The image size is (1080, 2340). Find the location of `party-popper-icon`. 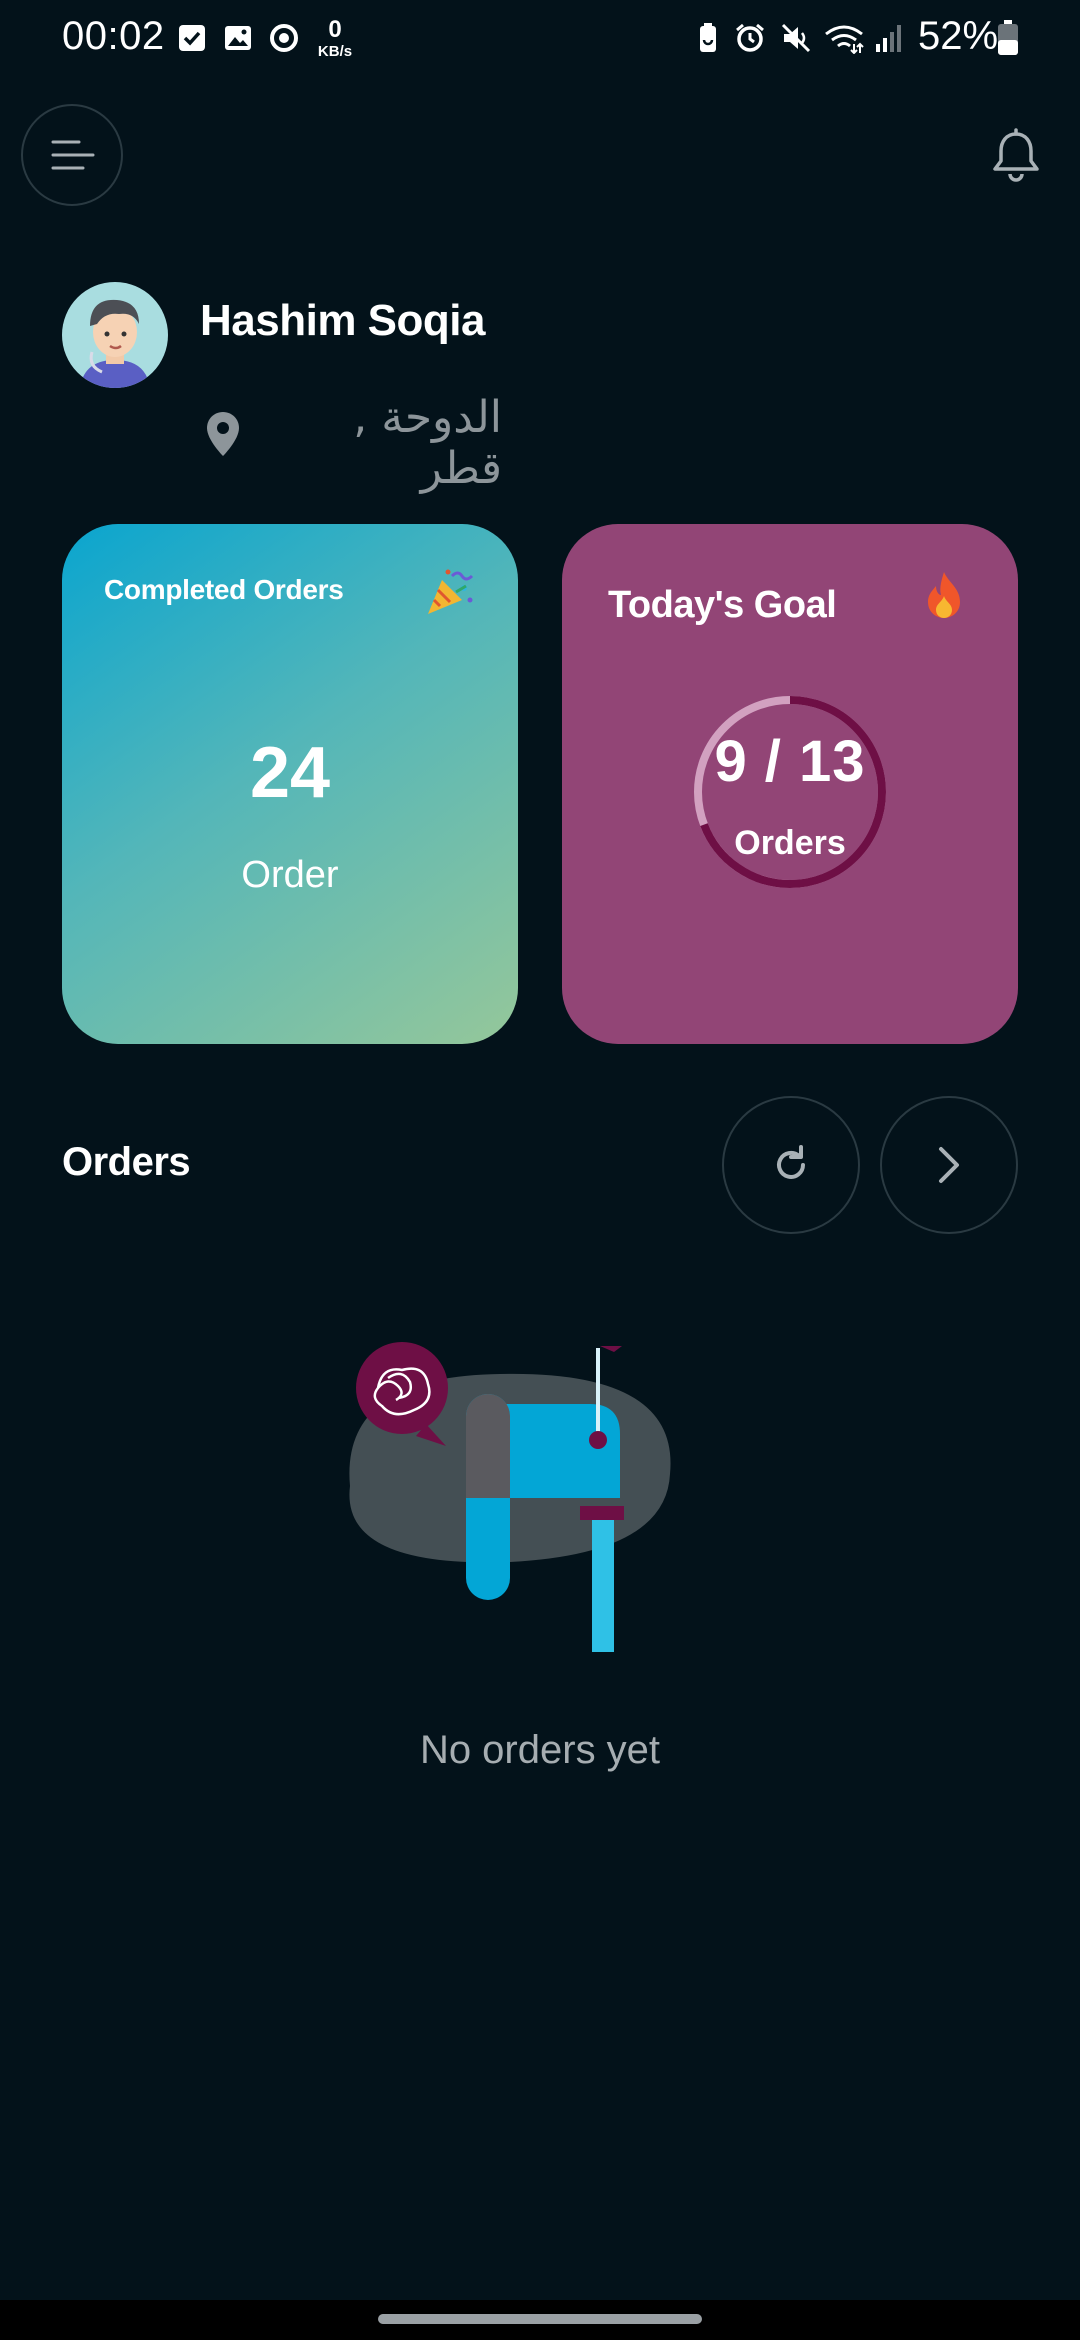

party-popper-icon is located at coordinates (451, 591).